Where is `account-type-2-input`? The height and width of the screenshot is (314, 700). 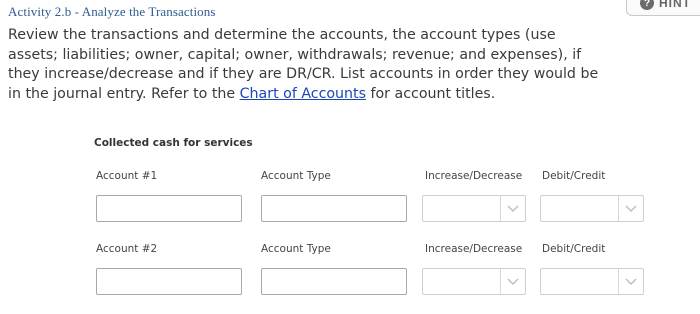
account-type-2-input is located at coordinates (334, 281).